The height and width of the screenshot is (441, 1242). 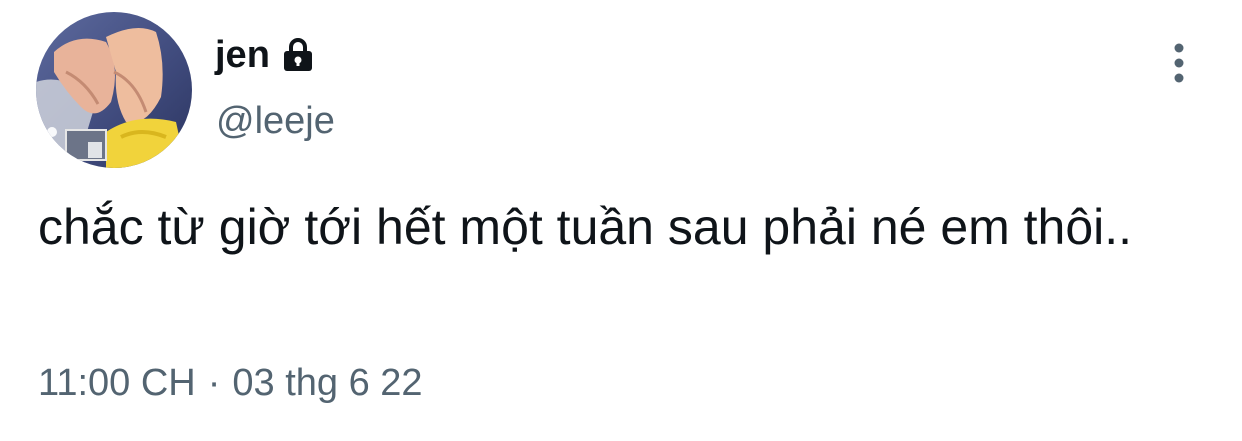 What do you see at coordinates (242, 55) in the screenshot?
I see `display-name: jen` at bounding box center [242, 55].